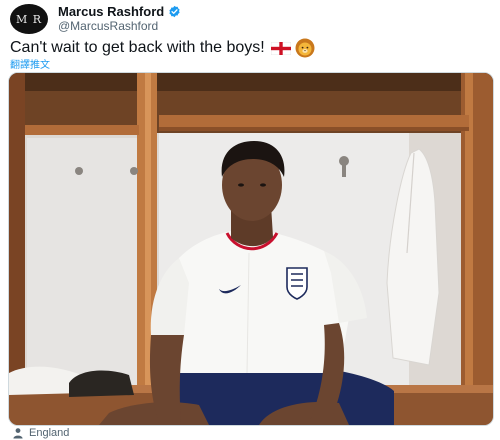  What do you see at coordinates (305, 48) in the screenshot?
I see `lion-face-icon` at bounding box center [305, 48].